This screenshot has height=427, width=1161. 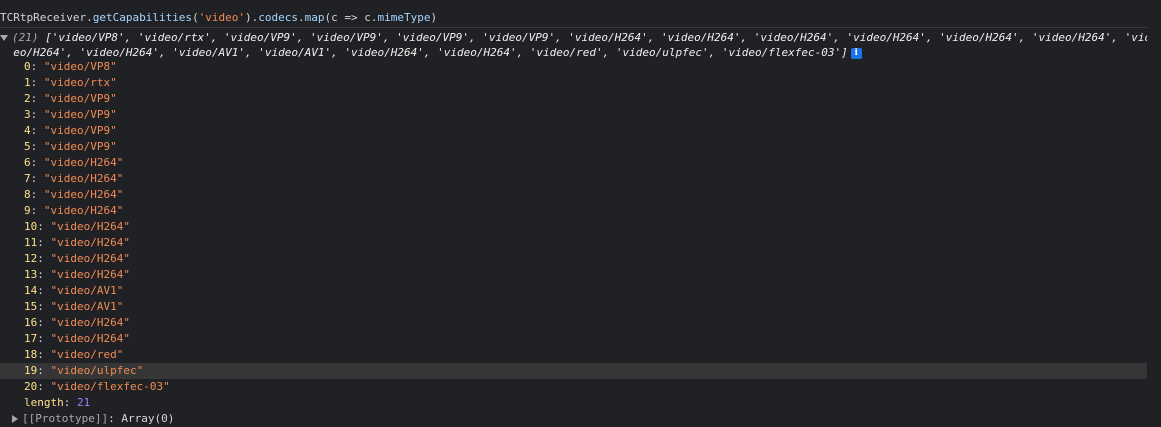 What do you see at coordinates (573, 323) in the screenshot?
I see `array-item-row: 16: "video/H264"` at bounding box center [573, 323].